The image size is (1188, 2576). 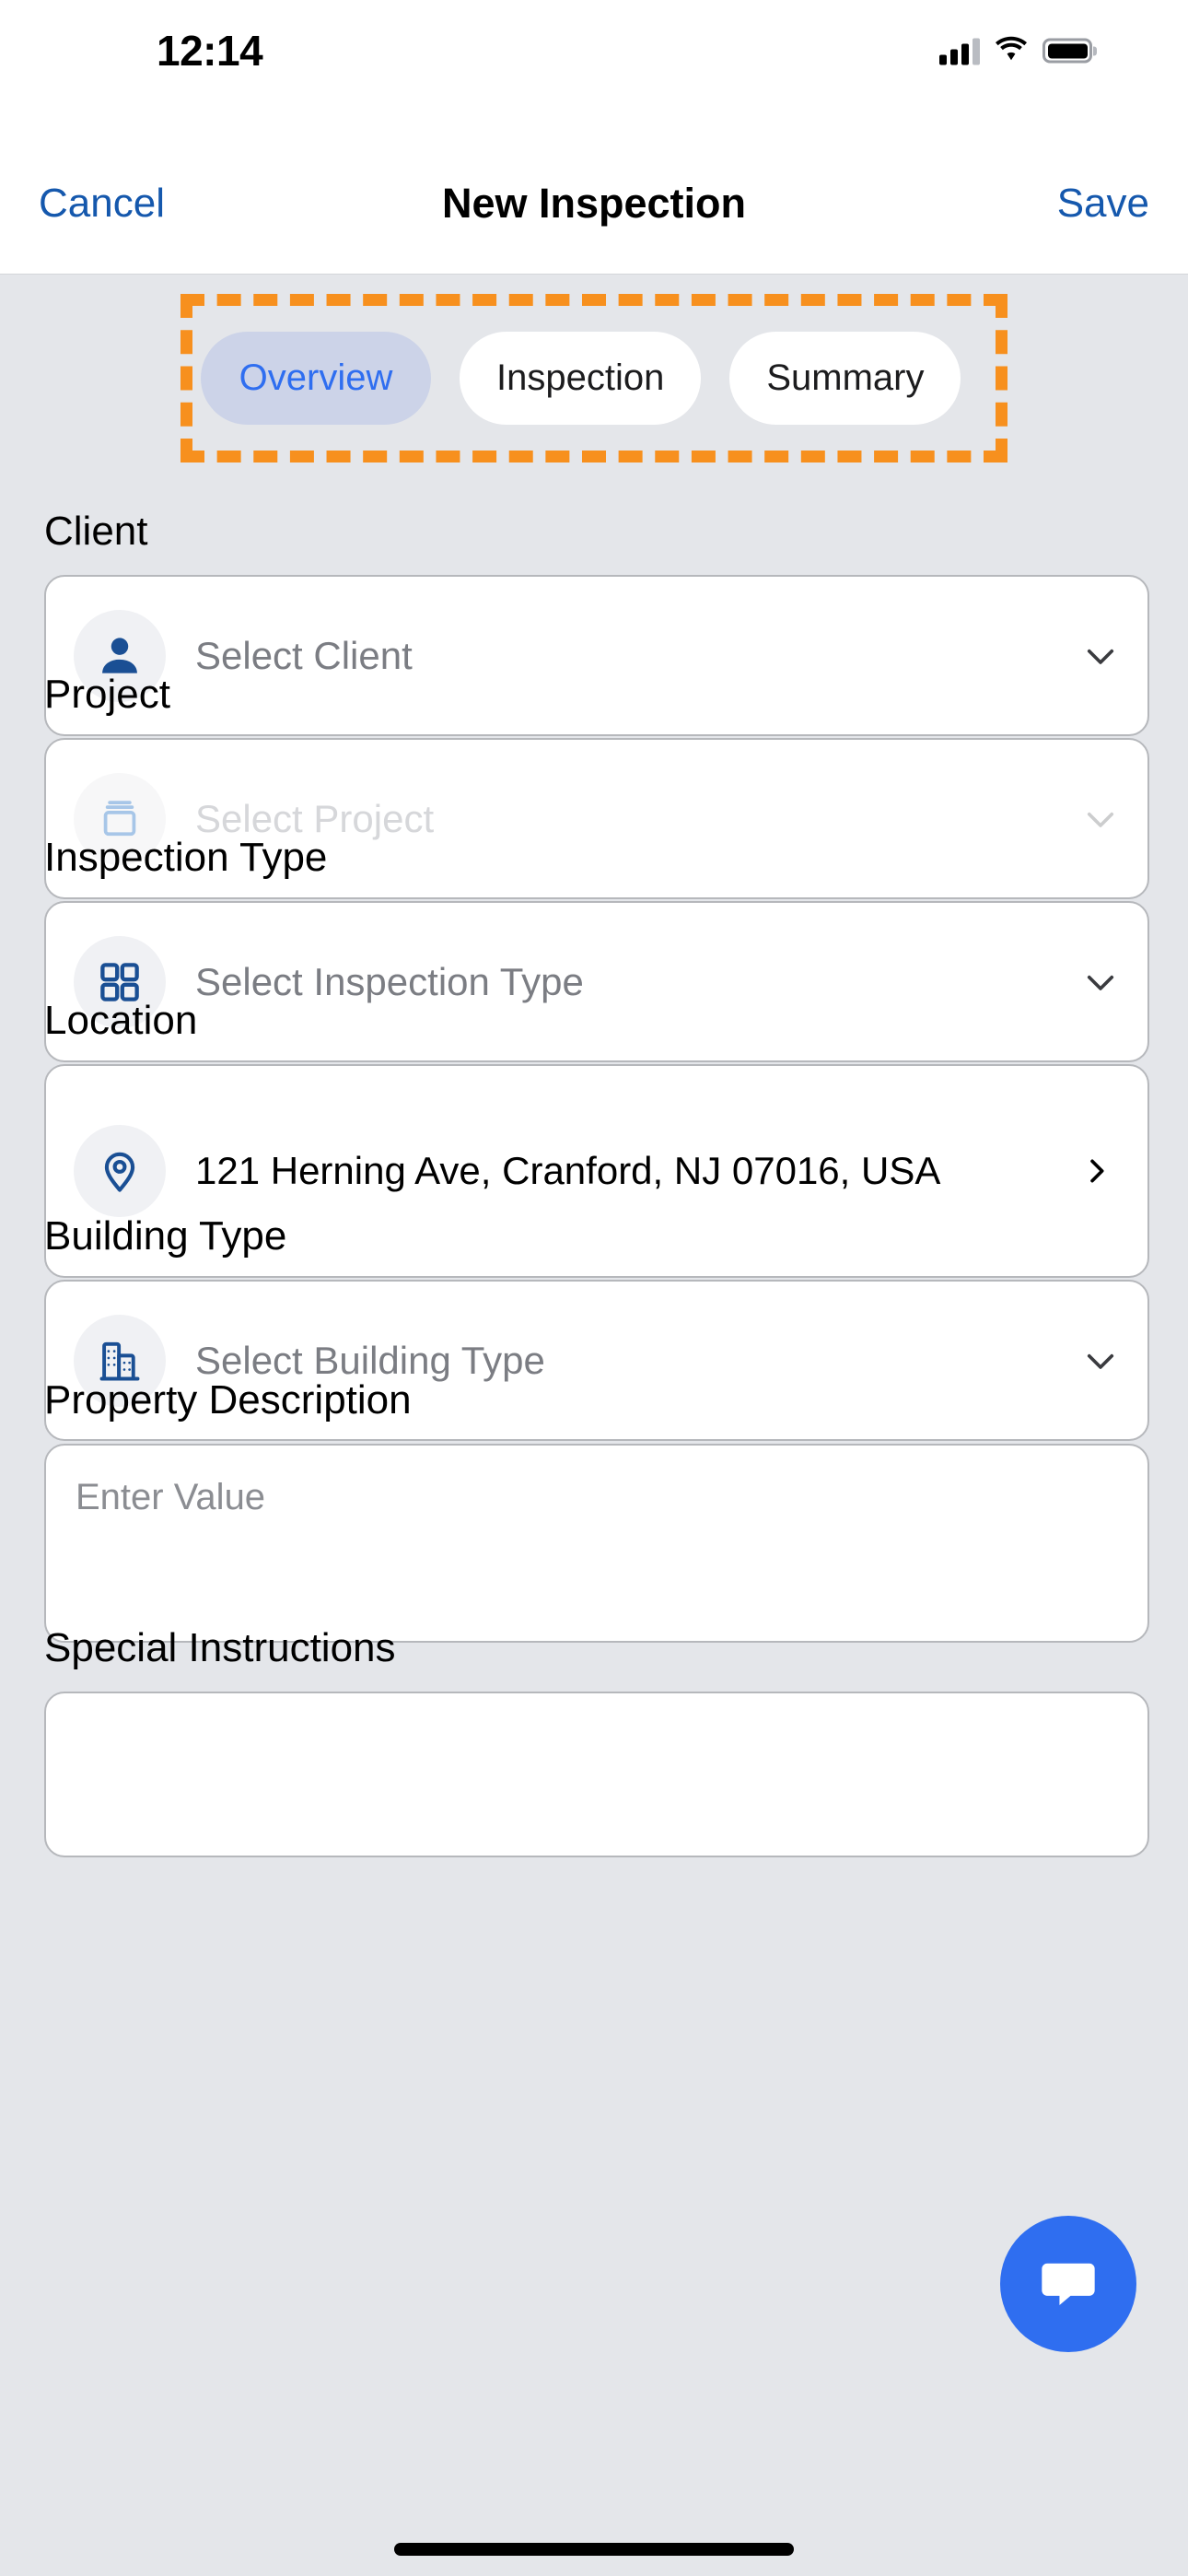 I want to click on tab-overview: Overview, so click(x=316, y=378).